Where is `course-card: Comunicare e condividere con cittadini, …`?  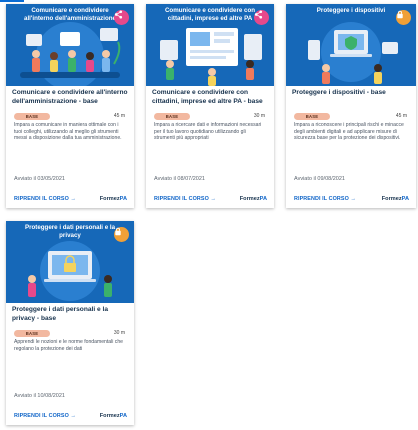 course-card: Comunicare e condividere con cittadini, … is located at coordinates (210, 106).